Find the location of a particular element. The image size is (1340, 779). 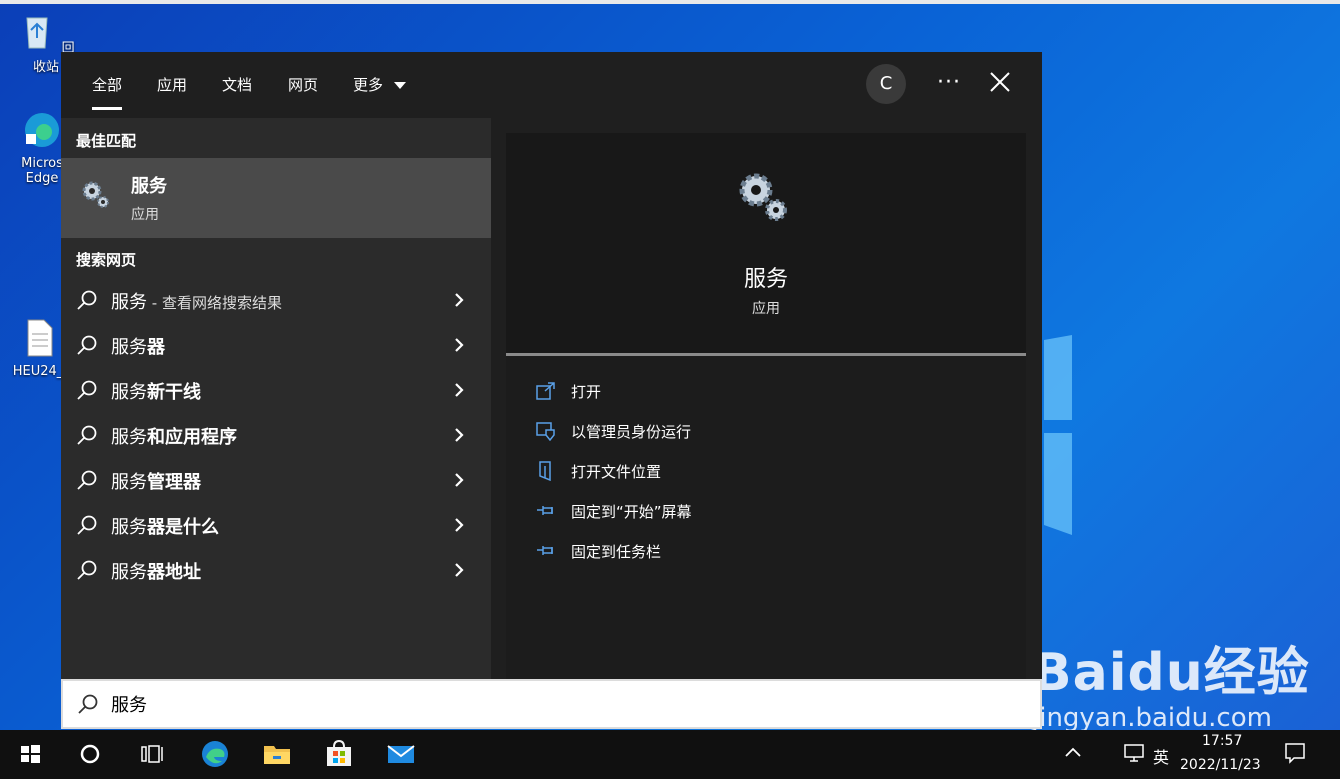

search-input is located at coordinates (511, 704).